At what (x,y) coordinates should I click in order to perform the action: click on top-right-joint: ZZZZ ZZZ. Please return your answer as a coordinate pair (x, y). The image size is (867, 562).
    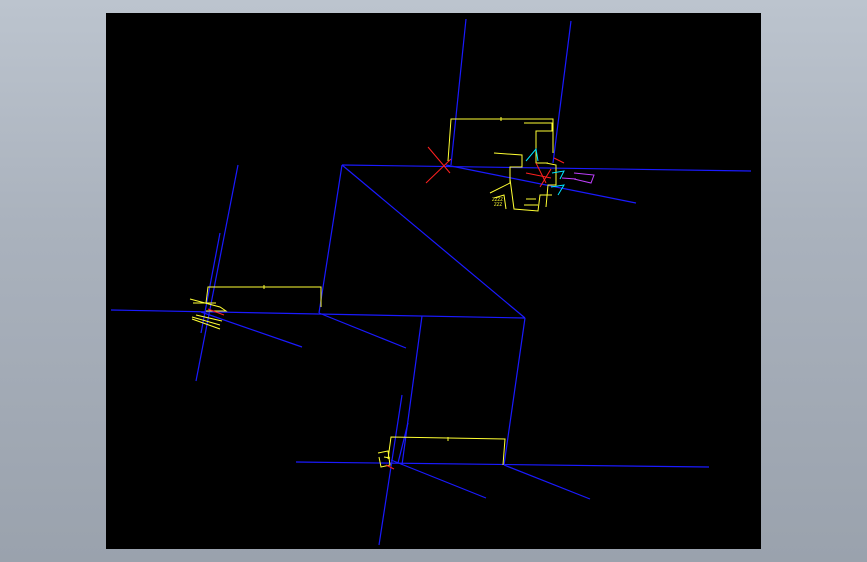
    Looking at the image, I should click on (531, 115).